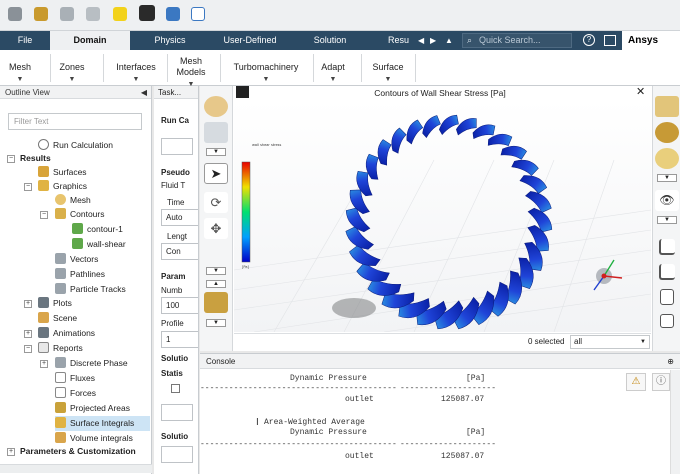 This screenshot has height=474, width=680. Describe the element at coordinates (667, 297) in the screenshot. I see `copy-image-icon` at that location.